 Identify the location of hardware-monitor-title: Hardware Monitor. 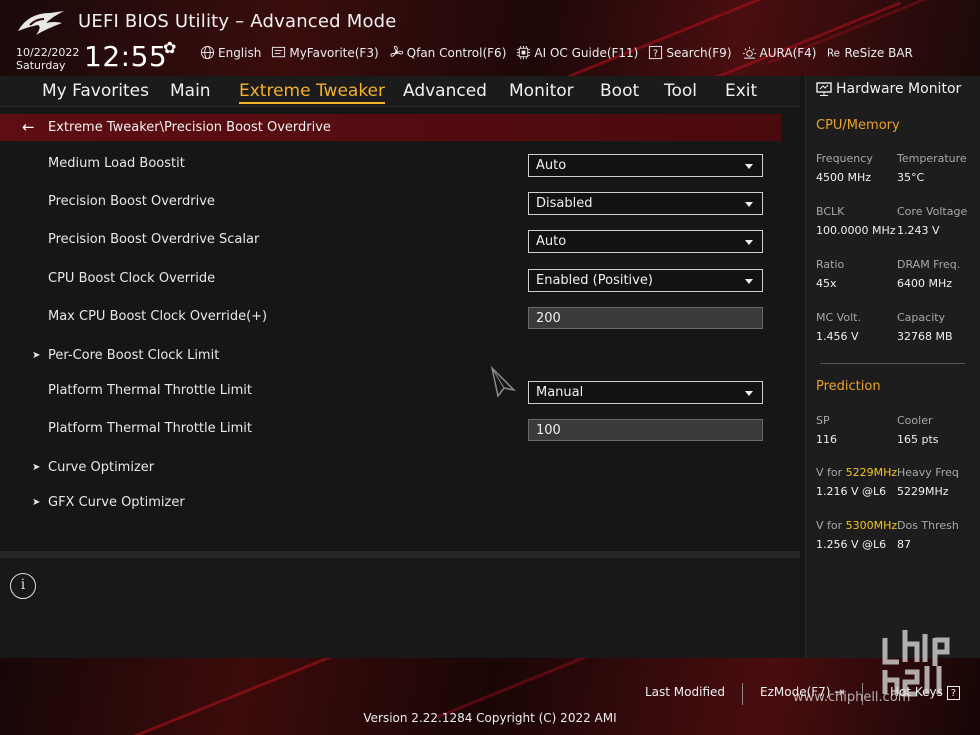
(888, 89).